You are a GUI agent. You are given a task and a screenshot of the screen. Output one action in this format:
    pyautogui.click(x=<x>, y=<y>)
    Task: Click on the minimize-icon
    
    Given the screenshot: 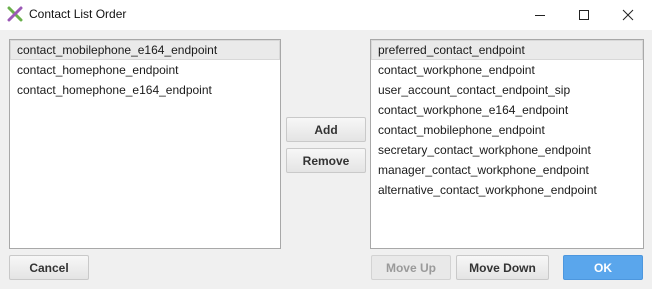 What is the action you would take?
    pyautogui.click(x=540, y=15)
    